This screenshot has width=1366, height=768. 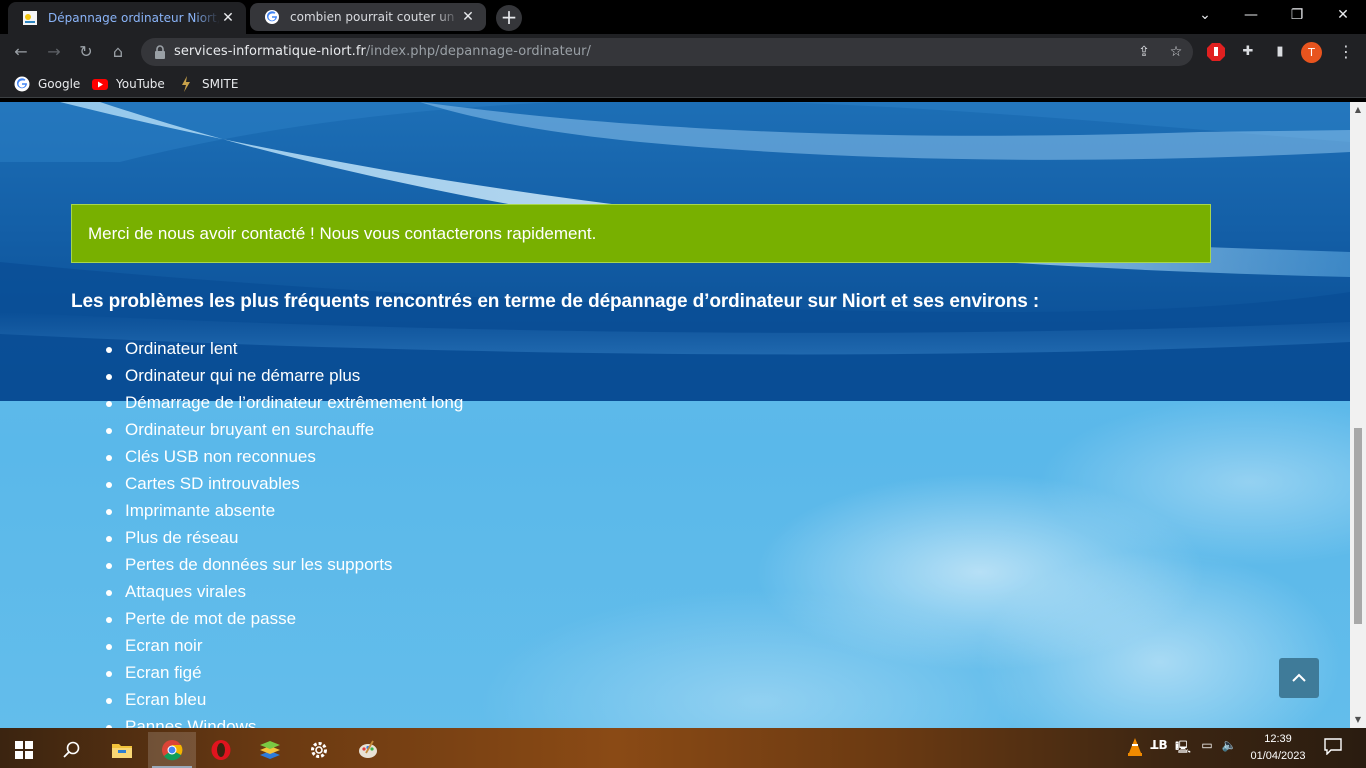 I want to click on settings-icon, so click(x=319, y=750).